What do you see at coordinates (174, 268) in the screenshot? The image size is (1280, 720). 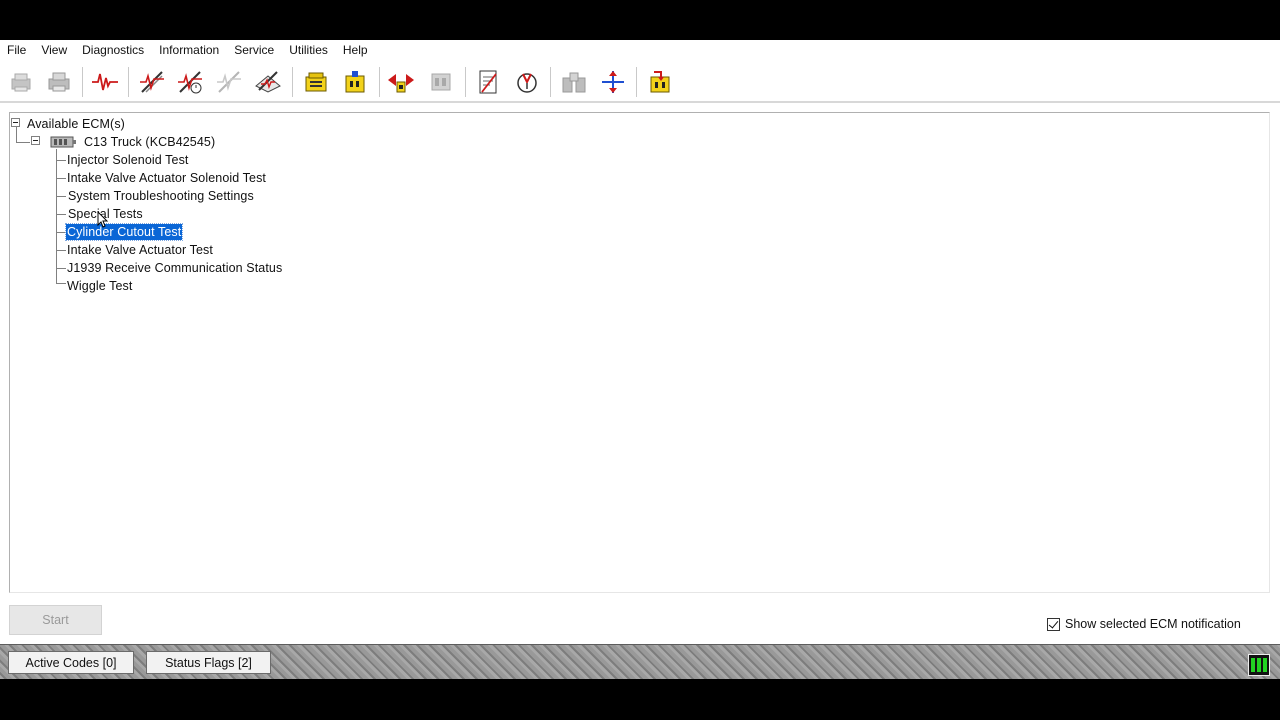 I see `tree-item-j1939-receive-communication-status: J1939 Receive Communication Status` at bounding box center [174, 268].